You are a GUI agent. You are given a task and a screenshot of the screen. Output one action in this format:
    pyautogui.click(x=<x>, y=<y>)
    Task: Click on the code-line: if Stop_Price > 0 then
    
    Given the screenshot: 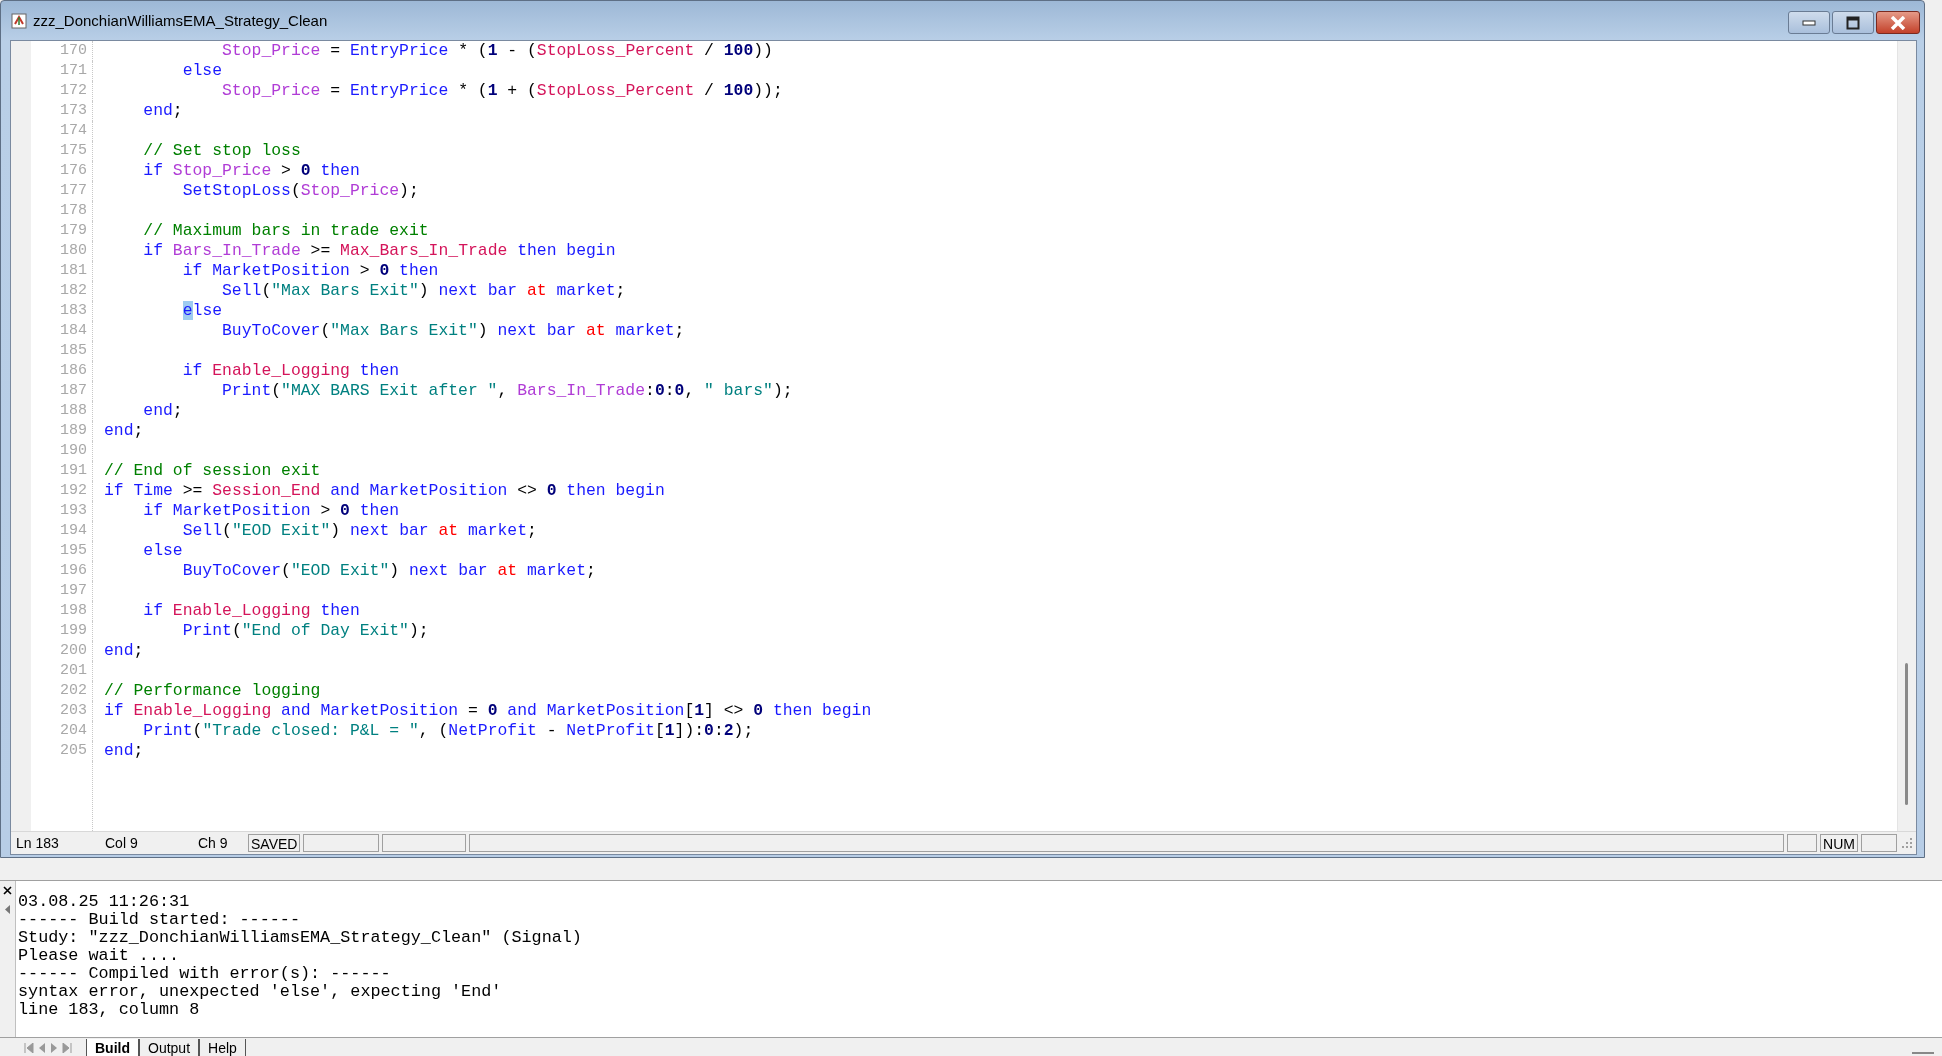 What is the action you would take?
    pyautogui.click(x=251, y=171)
    